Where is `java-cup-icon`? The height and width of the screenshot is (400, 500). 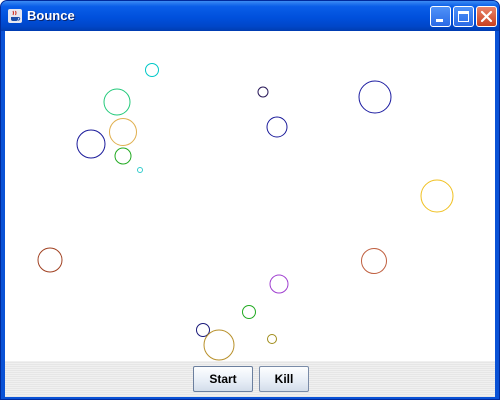
java-cup-icon is located at coordinates (15, 16).